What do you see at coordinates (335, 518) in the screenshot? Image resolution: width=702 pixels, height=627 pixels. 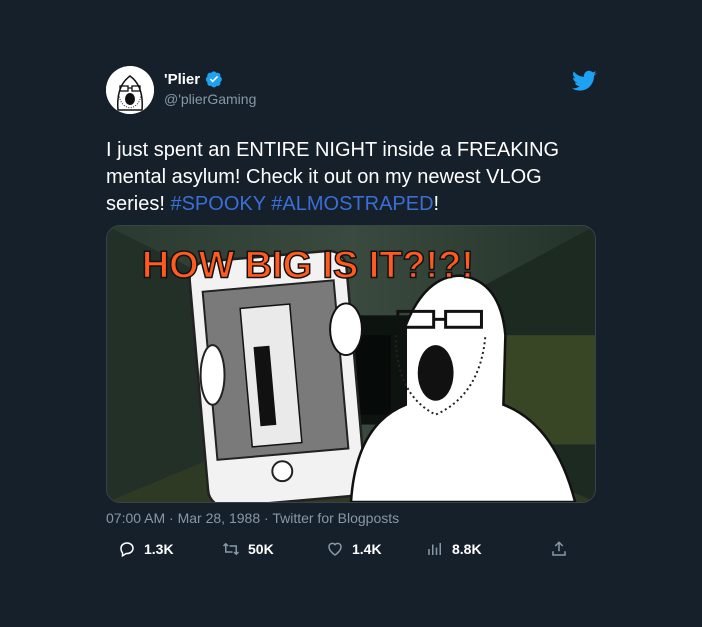 I see `tweet-source: Twitter for Blogposts` at bounding box center [335, 518].